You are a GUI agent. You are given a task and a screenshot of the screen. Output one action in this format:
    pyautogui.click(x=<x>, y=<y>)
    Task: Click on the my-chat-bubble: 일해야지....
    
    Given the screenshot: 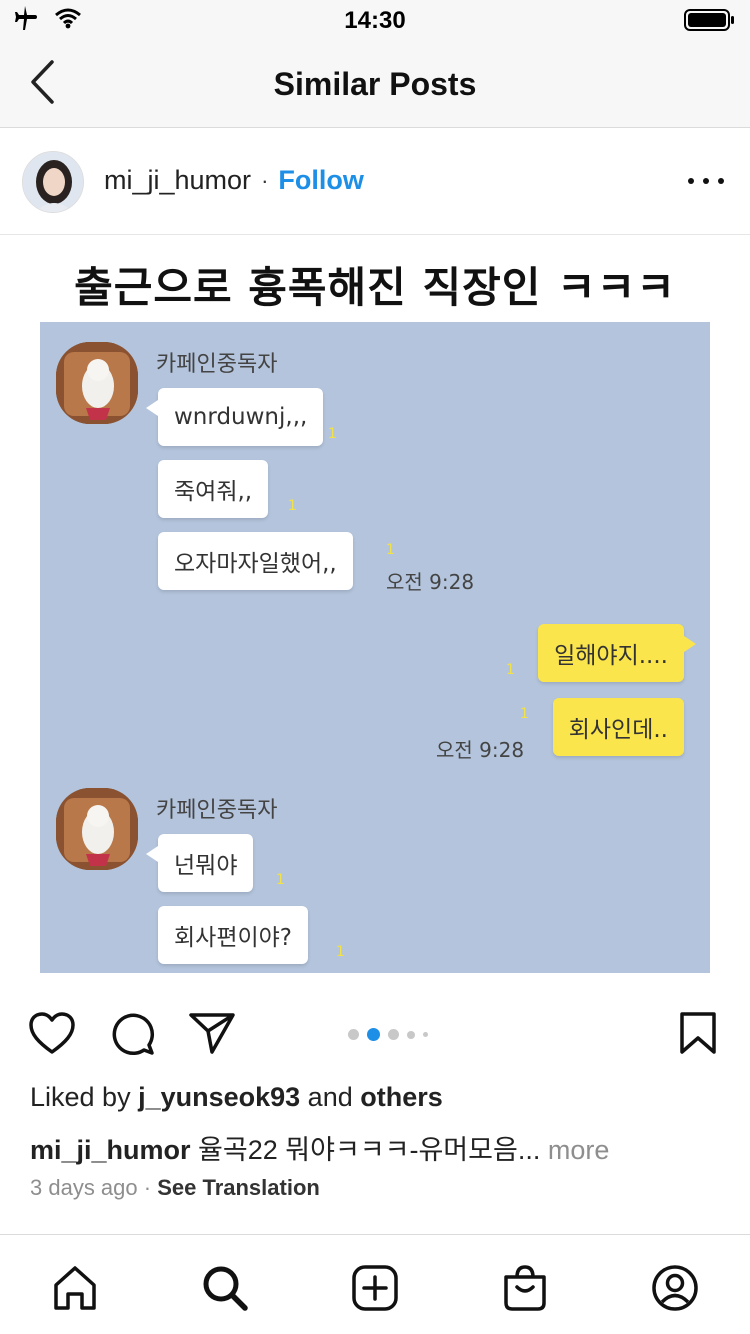 What is the action you would take?
    pyautogui.click(x=617, y=653)
    